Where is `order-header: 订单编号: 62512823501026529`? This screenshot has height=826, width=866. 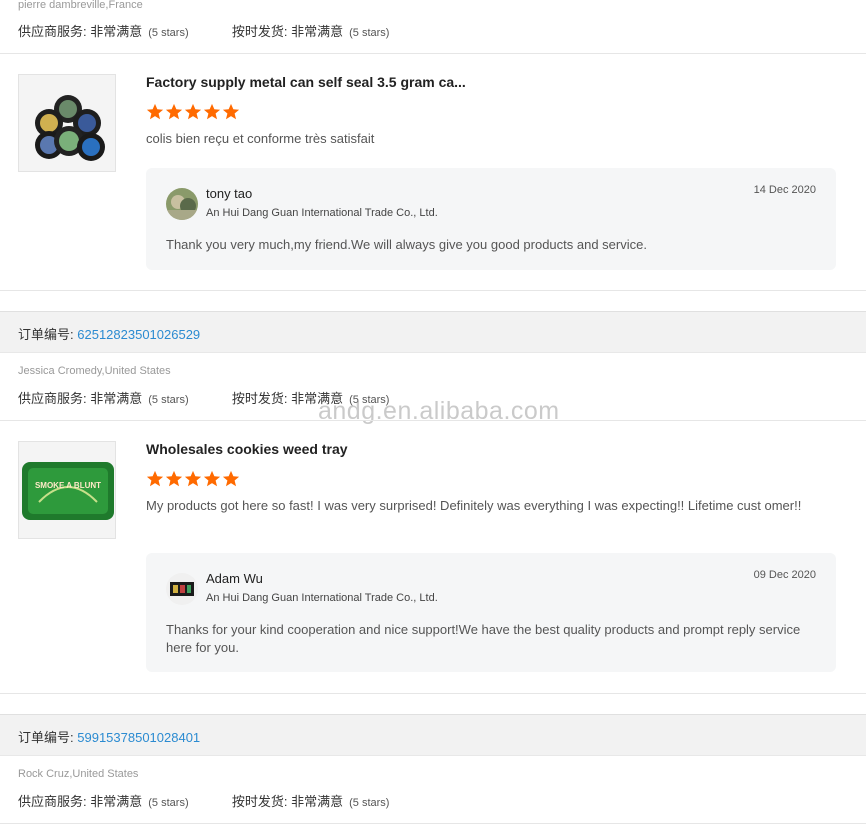
order-header: 订单编号: 62512823501026529 is located at coordinates (433, 332).